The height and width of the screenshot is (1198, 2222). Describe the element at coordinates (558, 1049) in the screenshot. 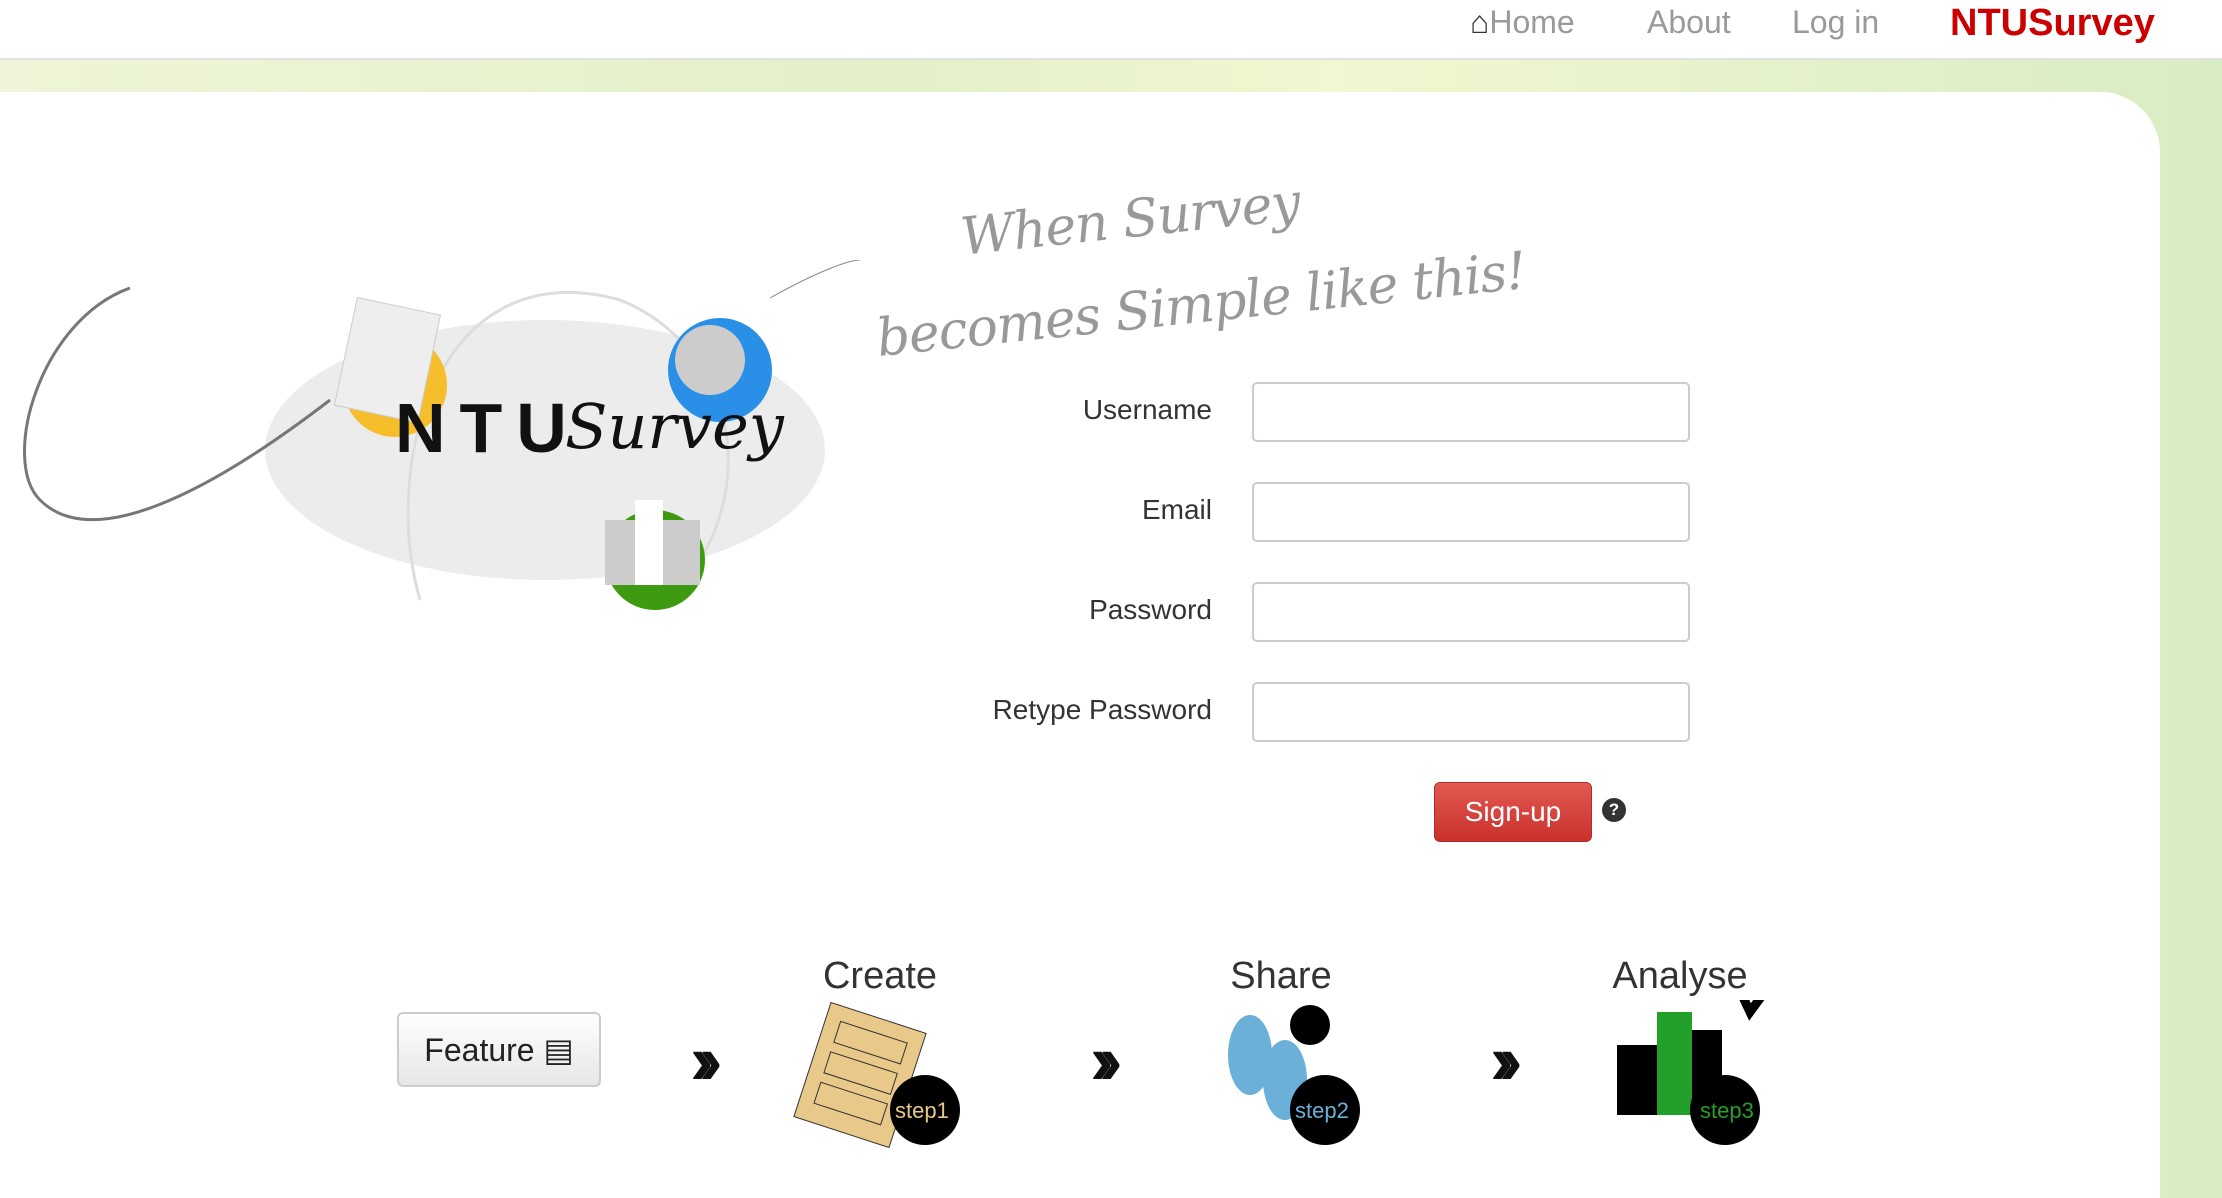

I see `film-icon: ▤` at that location.